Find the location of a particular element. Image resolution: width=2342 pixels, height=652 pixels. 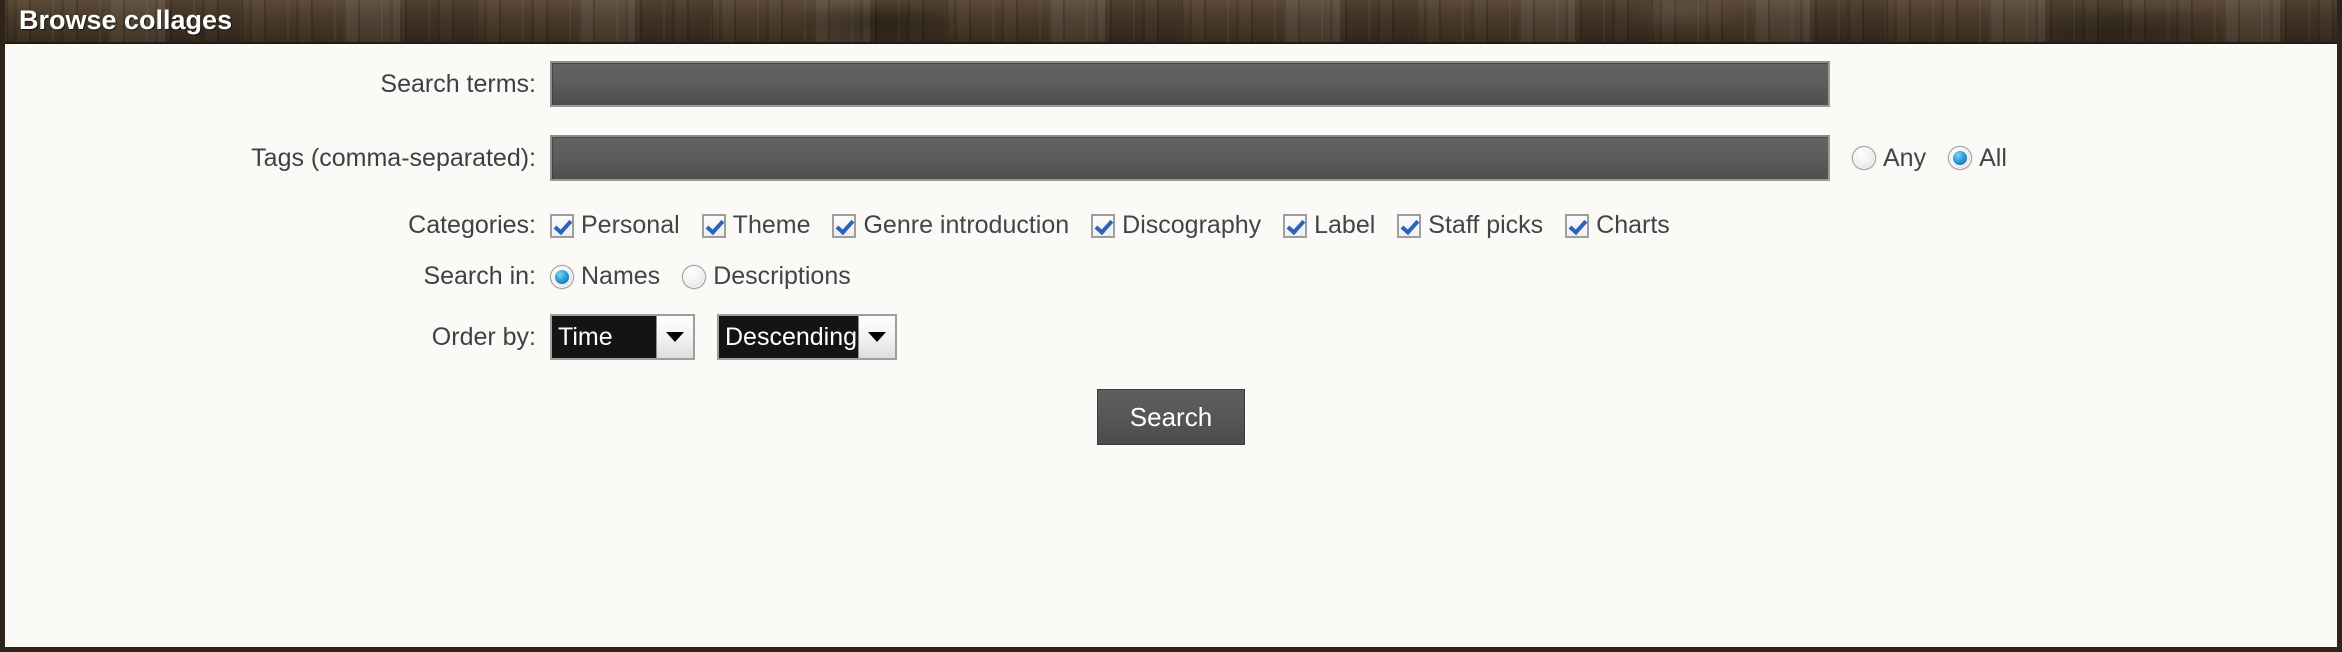

search-terms-row: Search terms: is located at coordinates (1171, 84).